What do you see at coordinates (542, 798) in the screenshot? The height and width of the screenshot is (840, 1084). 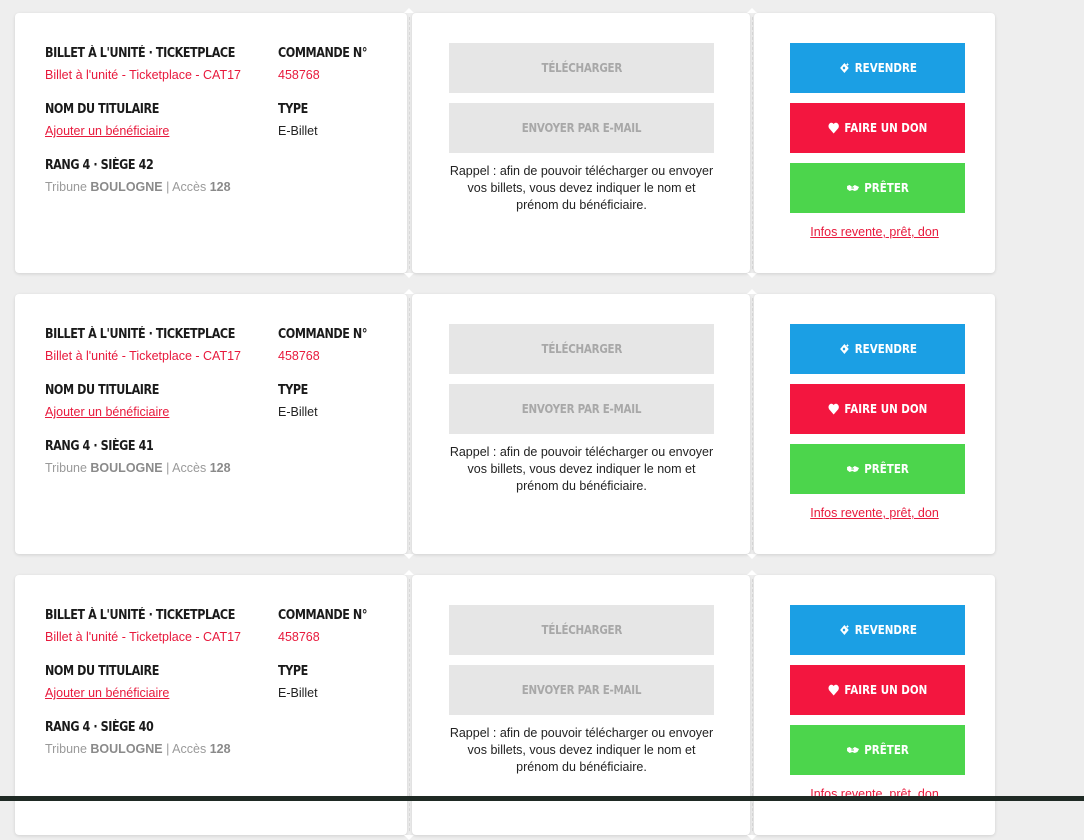 I see `bottom-bar` at bounding box center [542, 798].